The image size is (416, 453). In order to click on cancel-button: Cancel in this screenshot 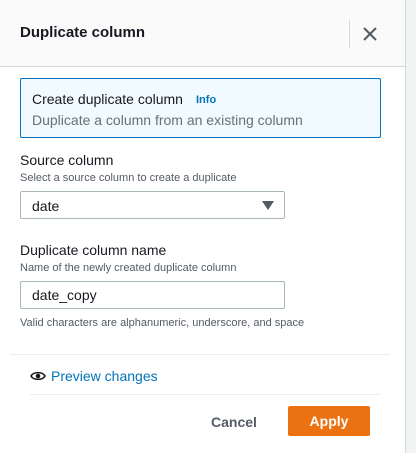, I will do `click(234, 422)`.